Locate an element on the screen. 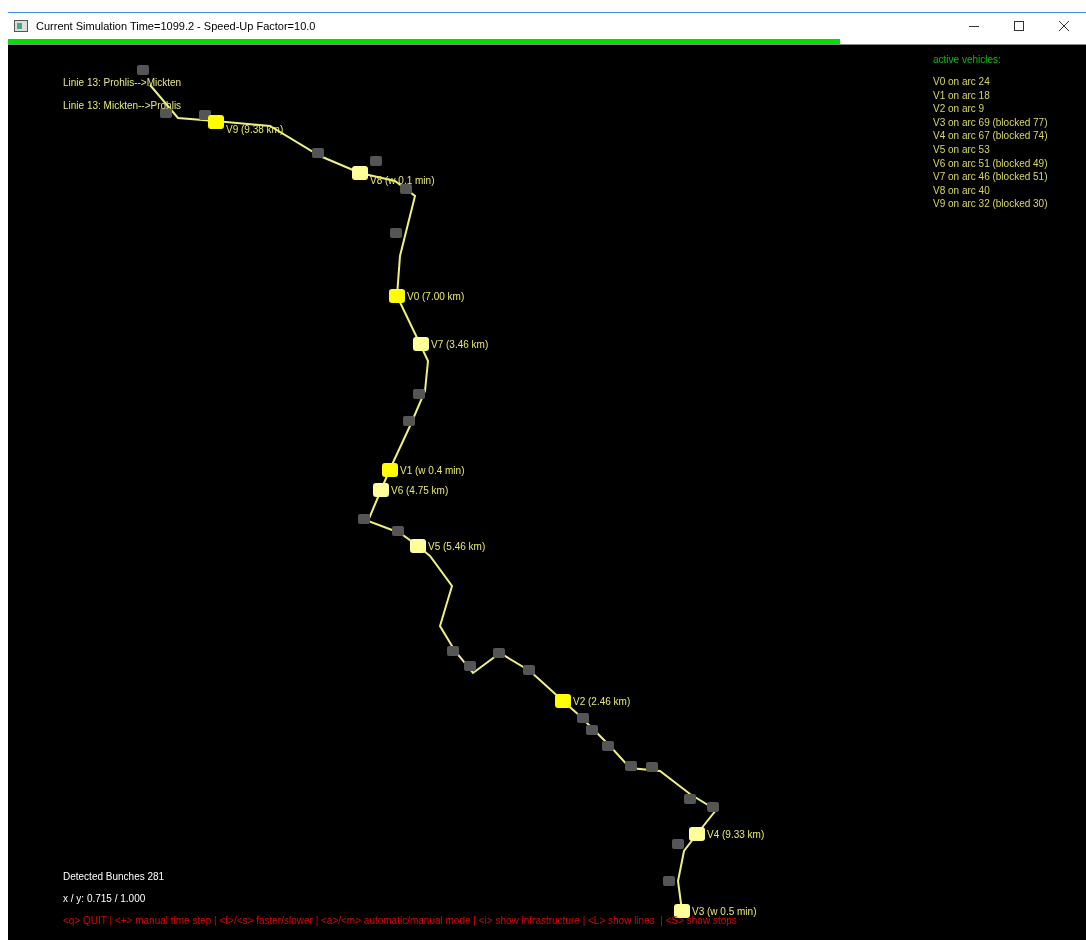  vehicle-status: V8 on arc 40 is located at coordinates (961, 190).